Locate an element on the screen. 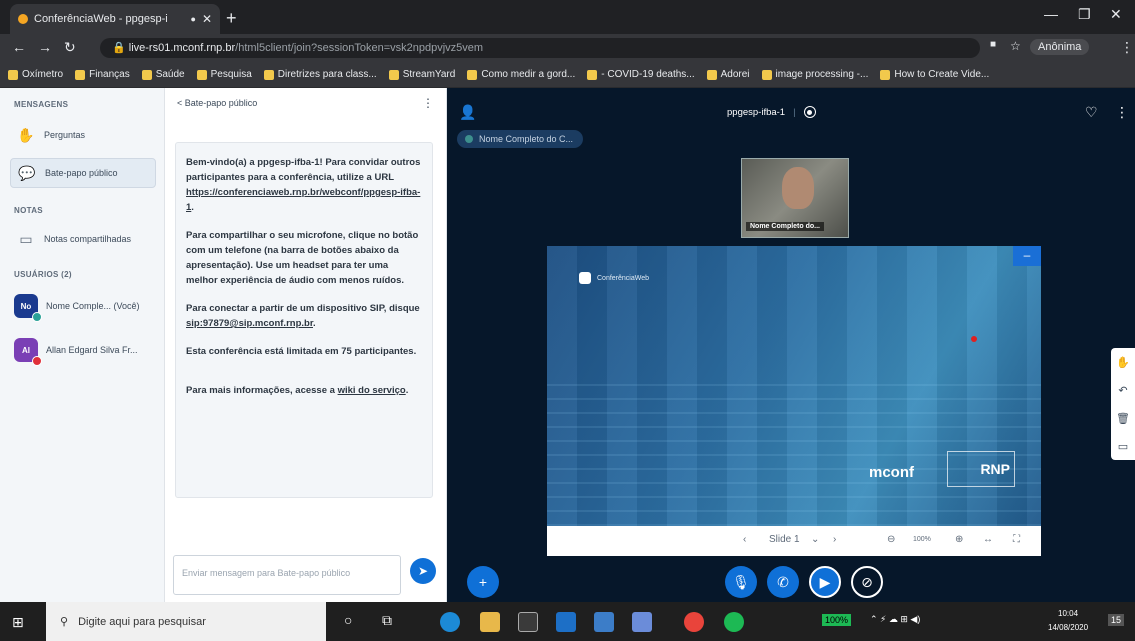 This screenshot has height=641, width=1135. task-view-icon: ⧉ is located at coordinates (392, 622).